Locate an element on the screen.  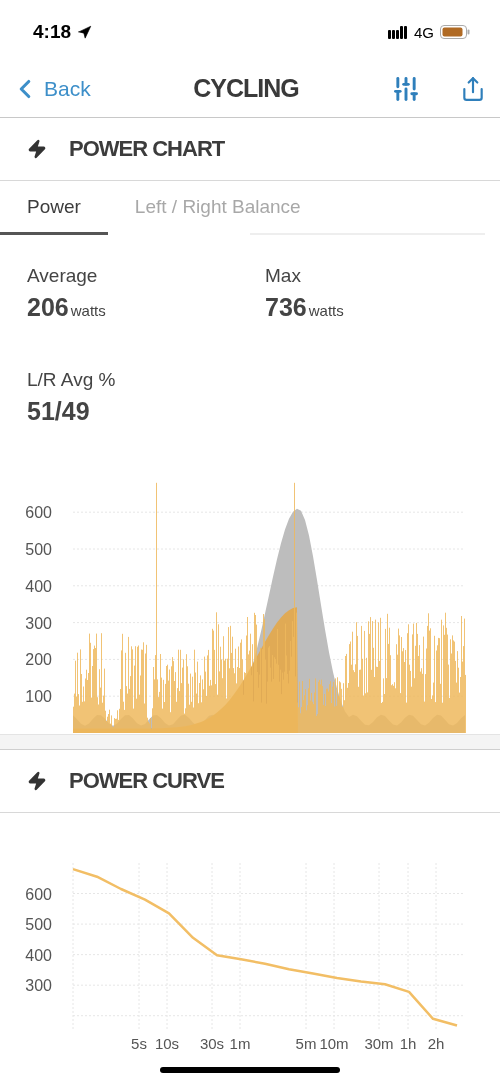
status-time: 4:18 is located at coordinates (52, 32).